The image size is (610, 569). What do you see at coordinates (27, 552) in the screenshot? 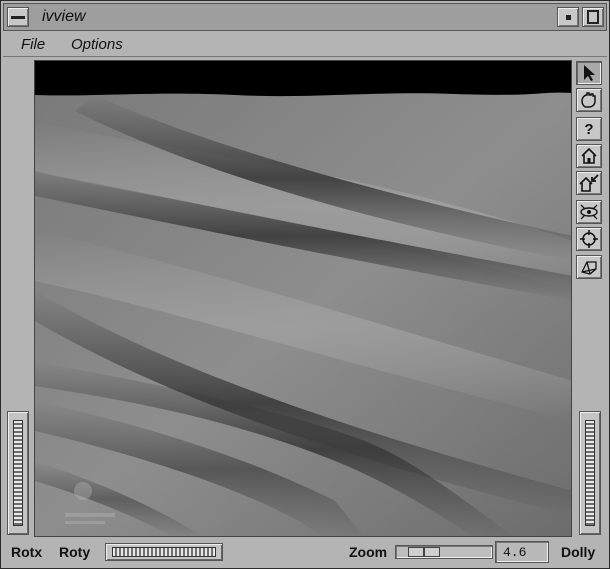
I see `rotx-label: Rotx` at bounding box center [27, 552].